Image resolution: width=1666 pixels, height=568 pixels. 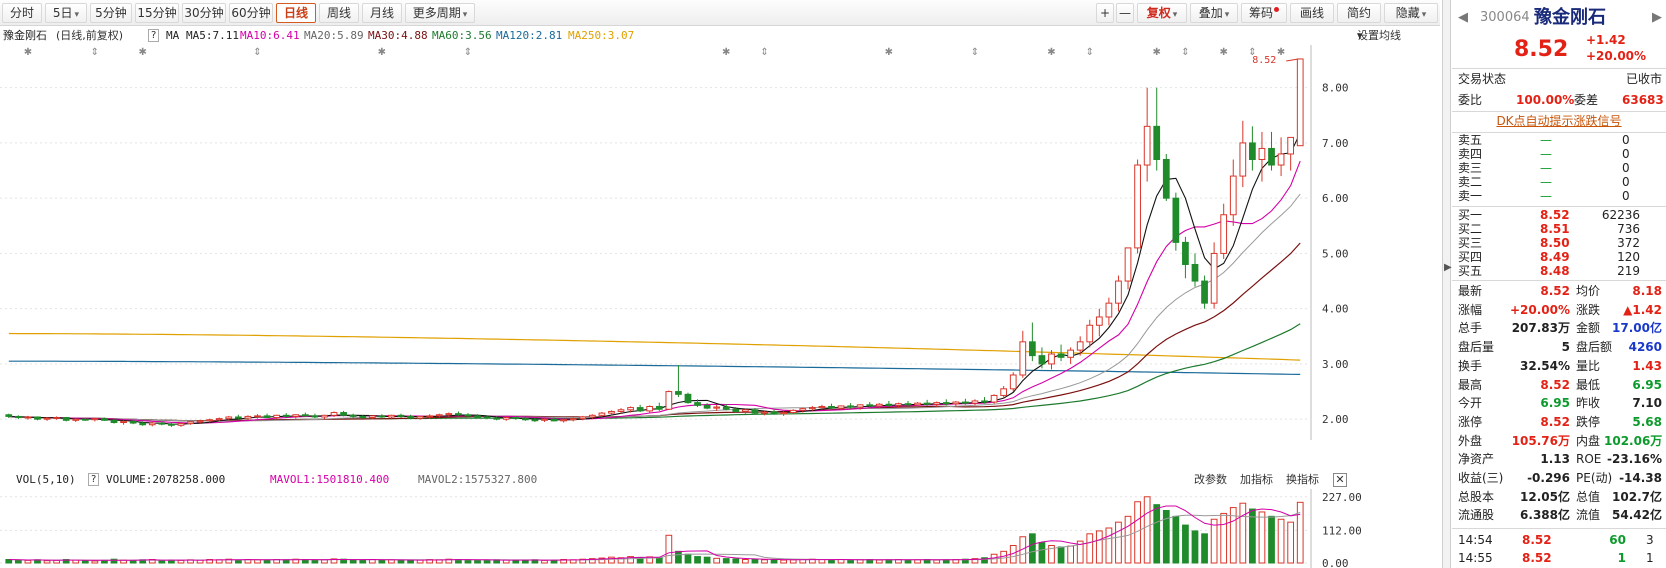 I want to click on weibi-label: 委比, so click(x=1470, y=100).